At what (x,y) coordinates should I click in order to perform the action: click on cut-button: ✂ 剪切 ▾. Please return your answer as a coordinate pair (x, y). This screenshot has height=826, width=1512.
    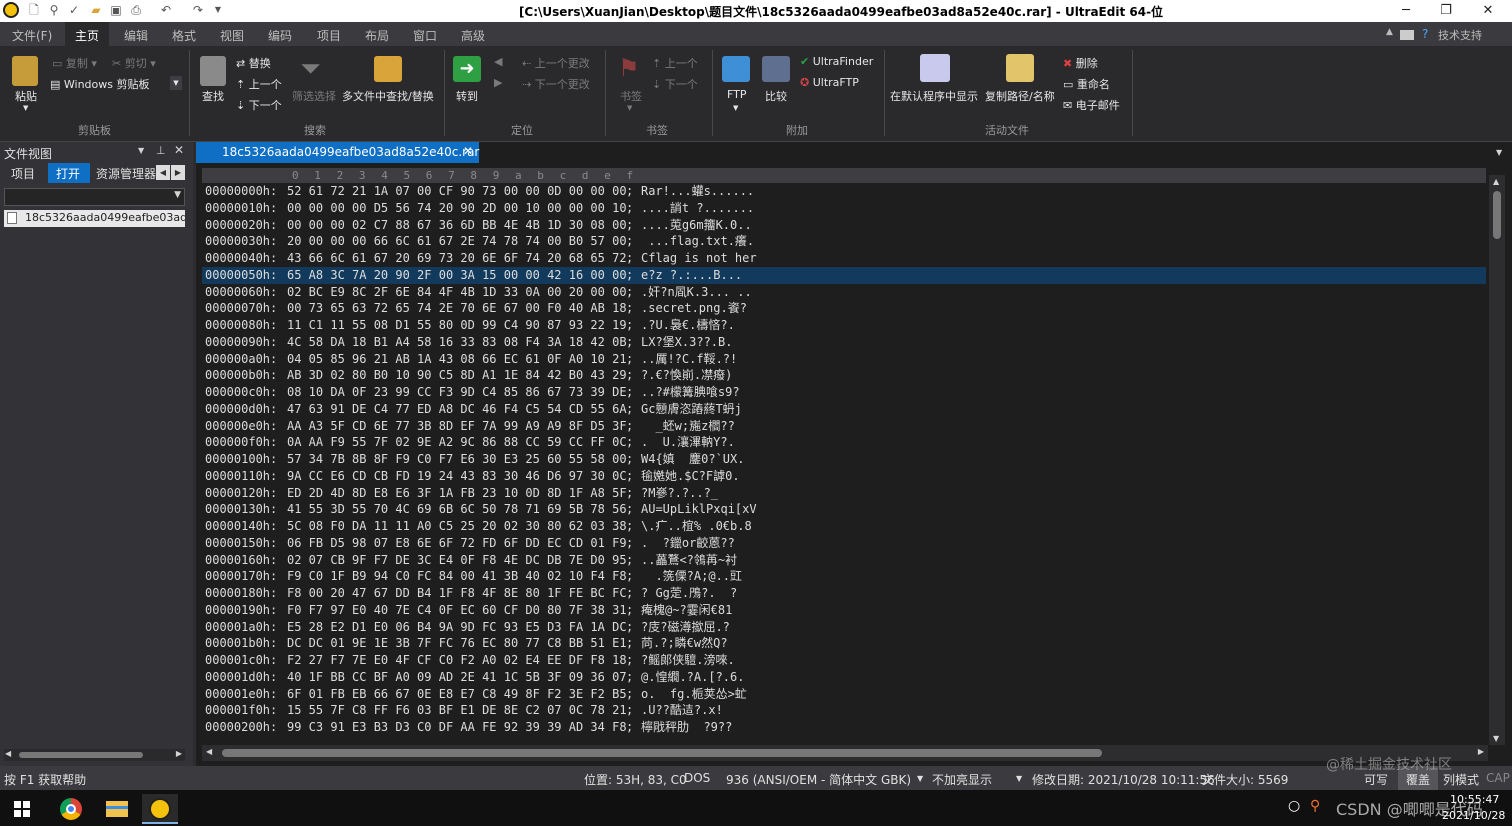
    Looking at the image, I should click on (134, 63).